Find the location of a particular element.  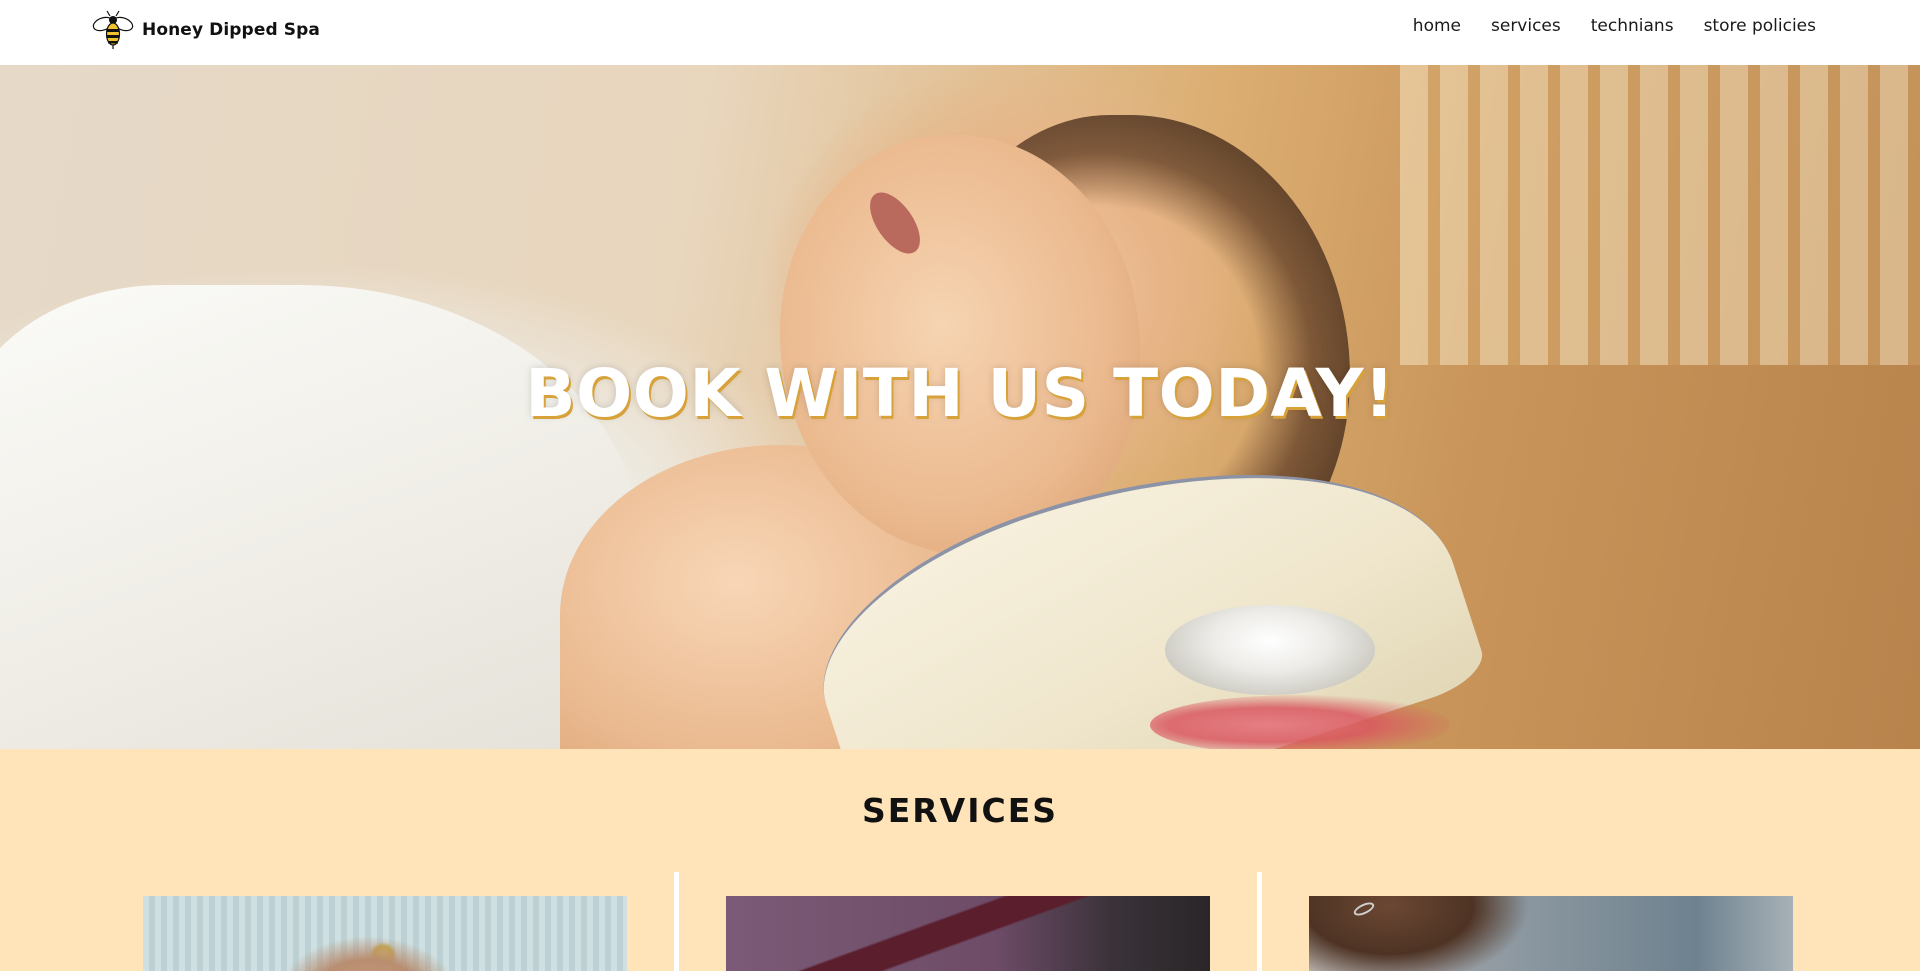

nav-technians: technians is located at coordinates (1632, 26).